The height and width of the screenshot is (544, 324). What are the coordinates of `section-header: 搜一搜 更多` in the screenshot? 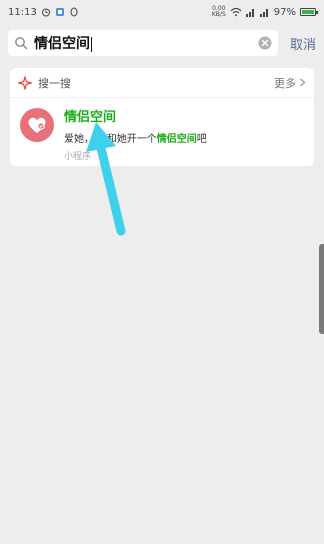 It's located at (162, 83).